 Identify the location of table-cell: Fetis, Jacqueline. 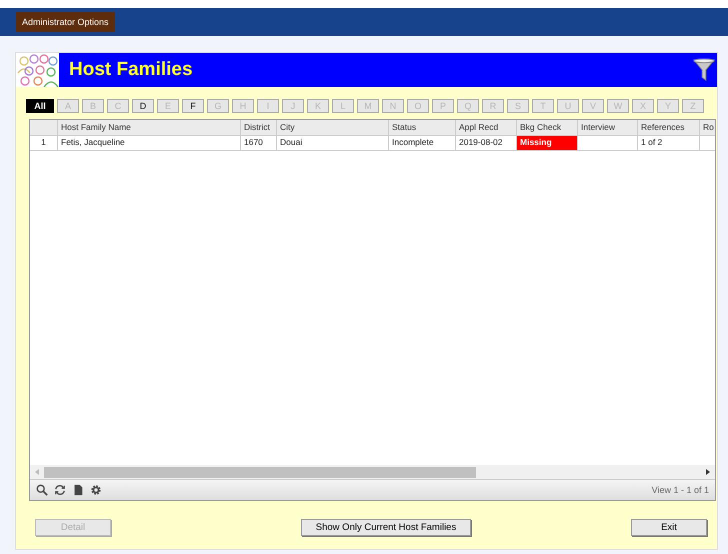
(149, 143).